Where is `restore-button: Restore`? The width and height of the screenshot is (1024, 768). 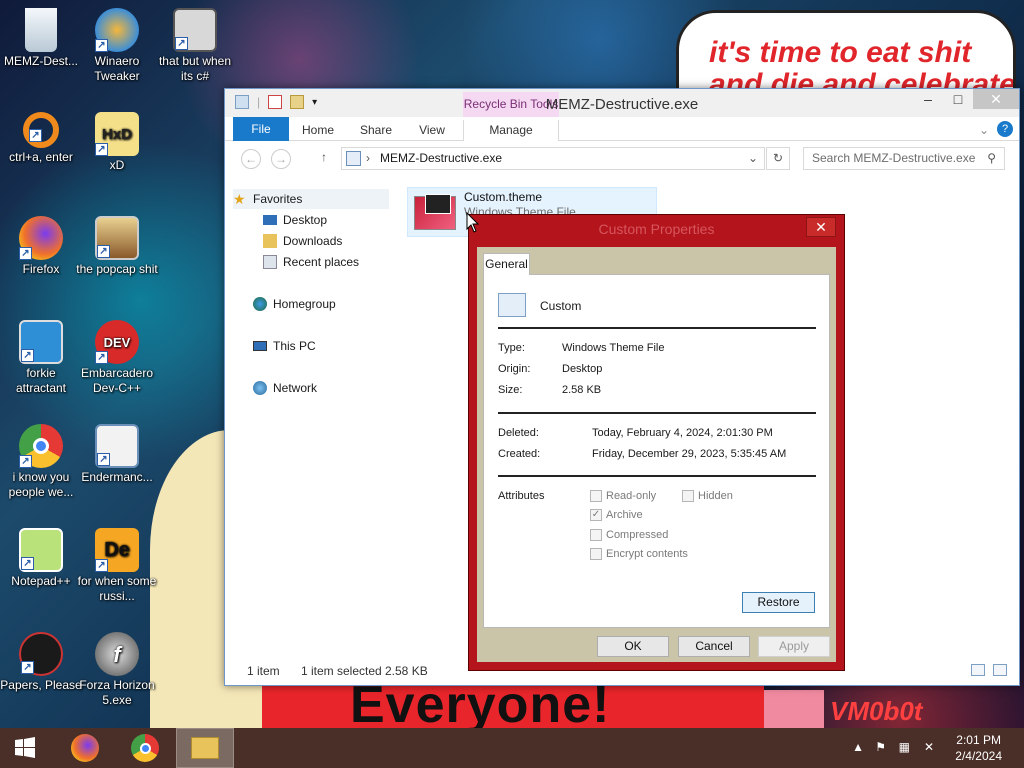
restore-button: Restore is located at coordinates (778, 602).